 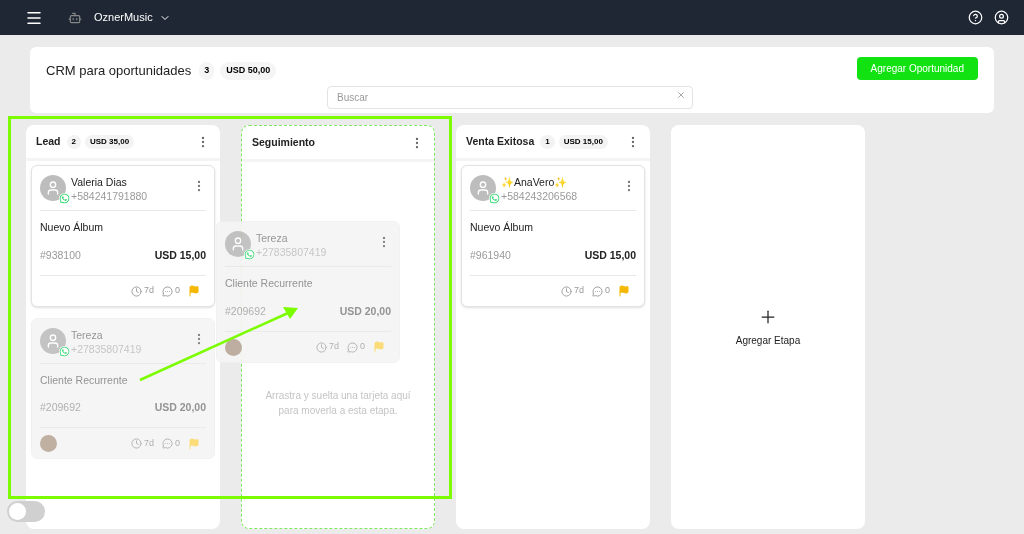 What do you see at coordinates (99, 182) in the screenshot?
I see `contact-name: Valeria Dias` at bounding box center [99, 182].